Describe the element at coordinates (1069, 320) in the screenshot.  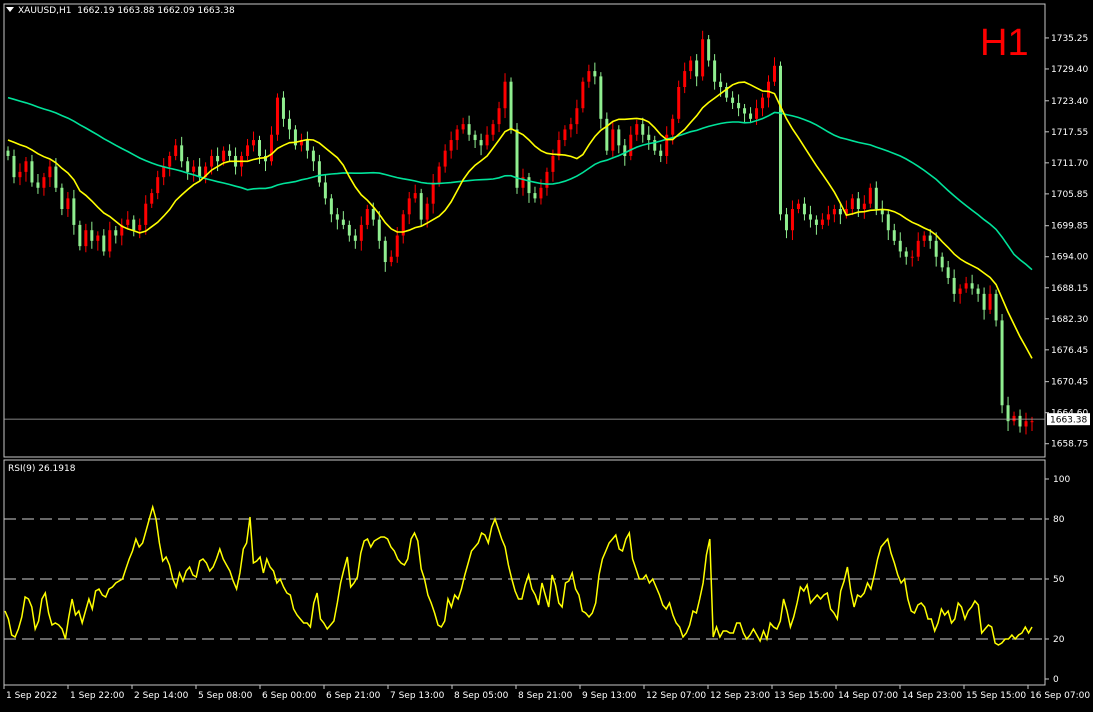
I see `price-tick-label: 1682.30` at that location.